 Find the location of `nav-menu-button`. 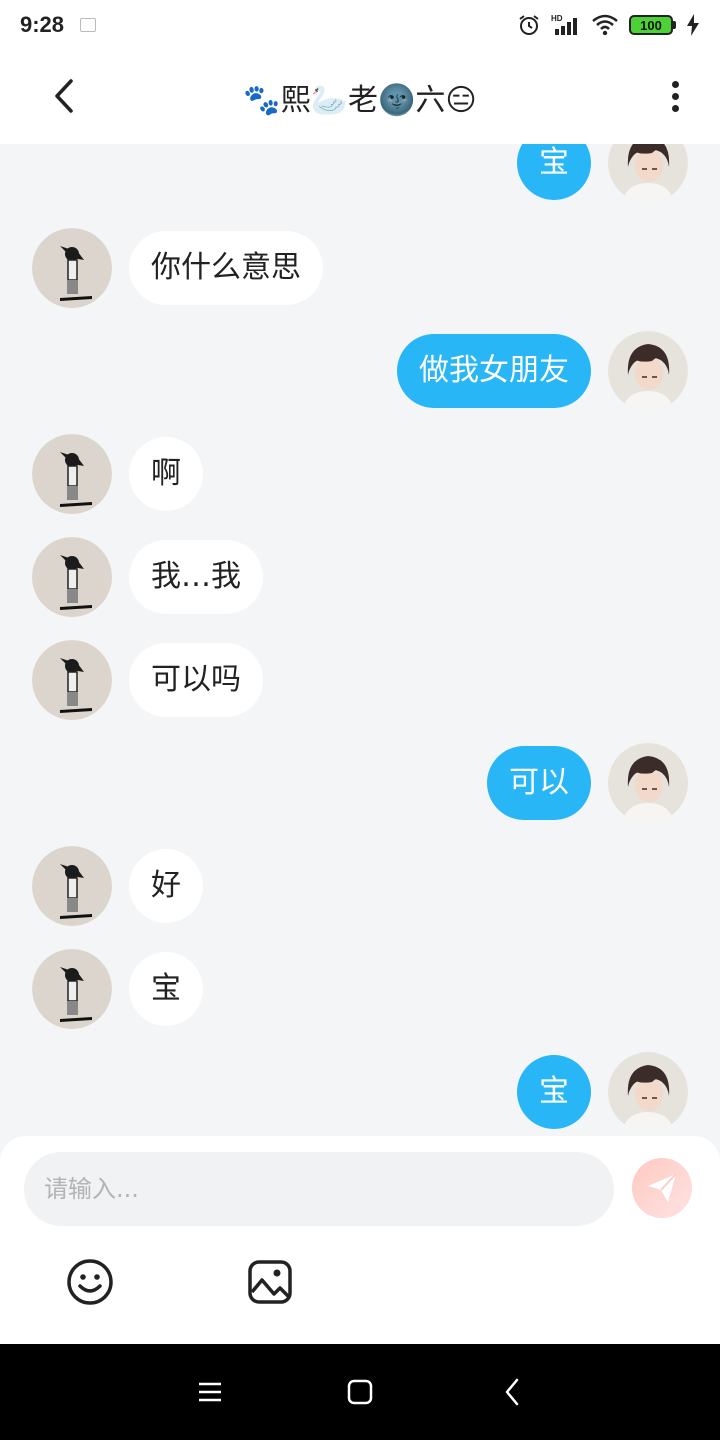

nav-menu-button is located at coordinates (210, 1392).